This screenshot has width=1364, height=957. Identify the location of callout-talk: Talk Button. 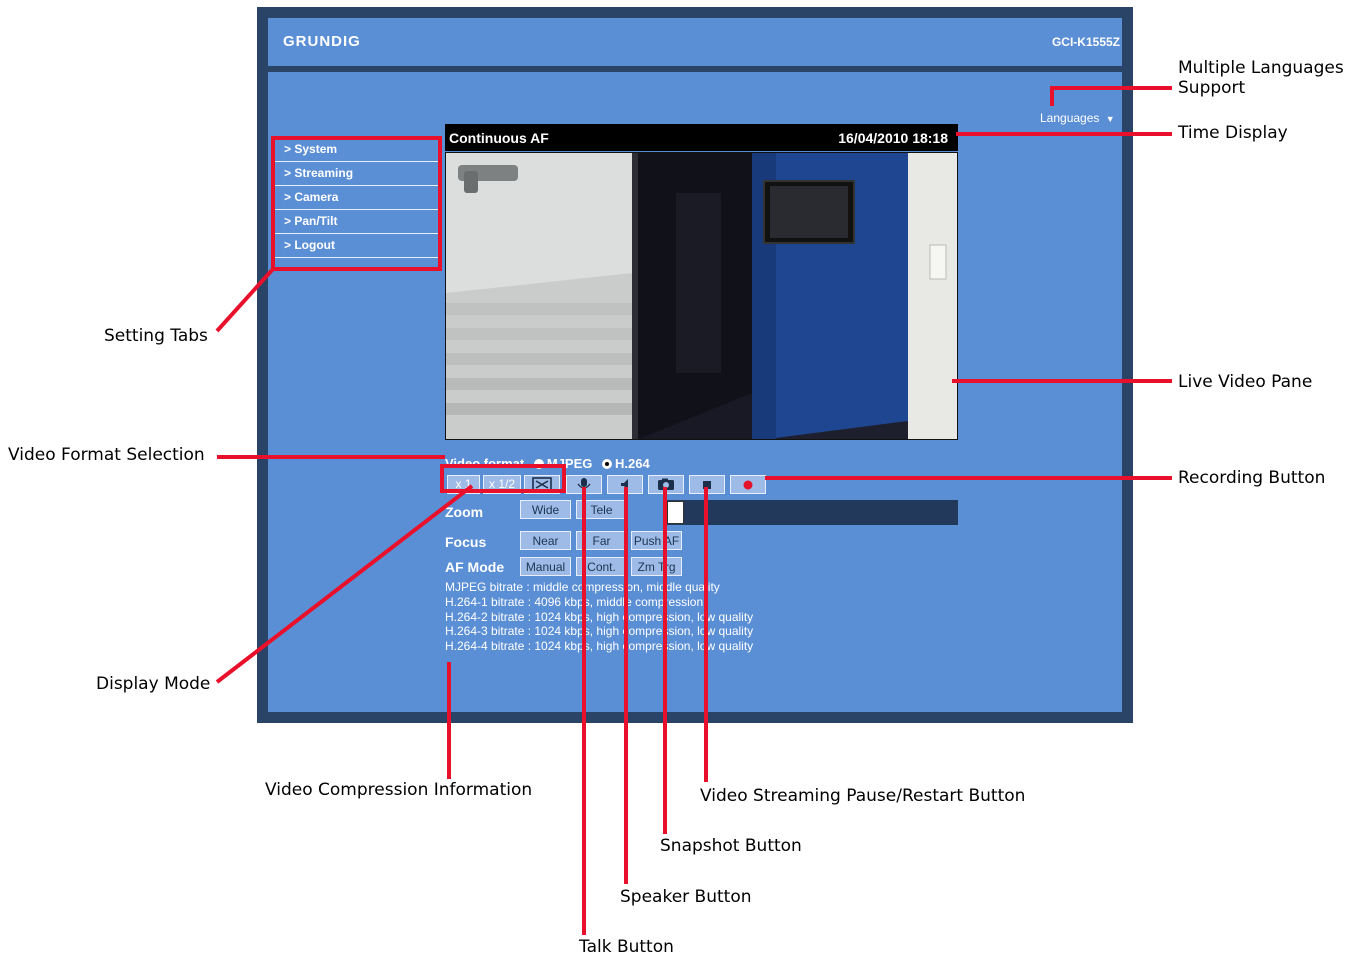
(626, 947).